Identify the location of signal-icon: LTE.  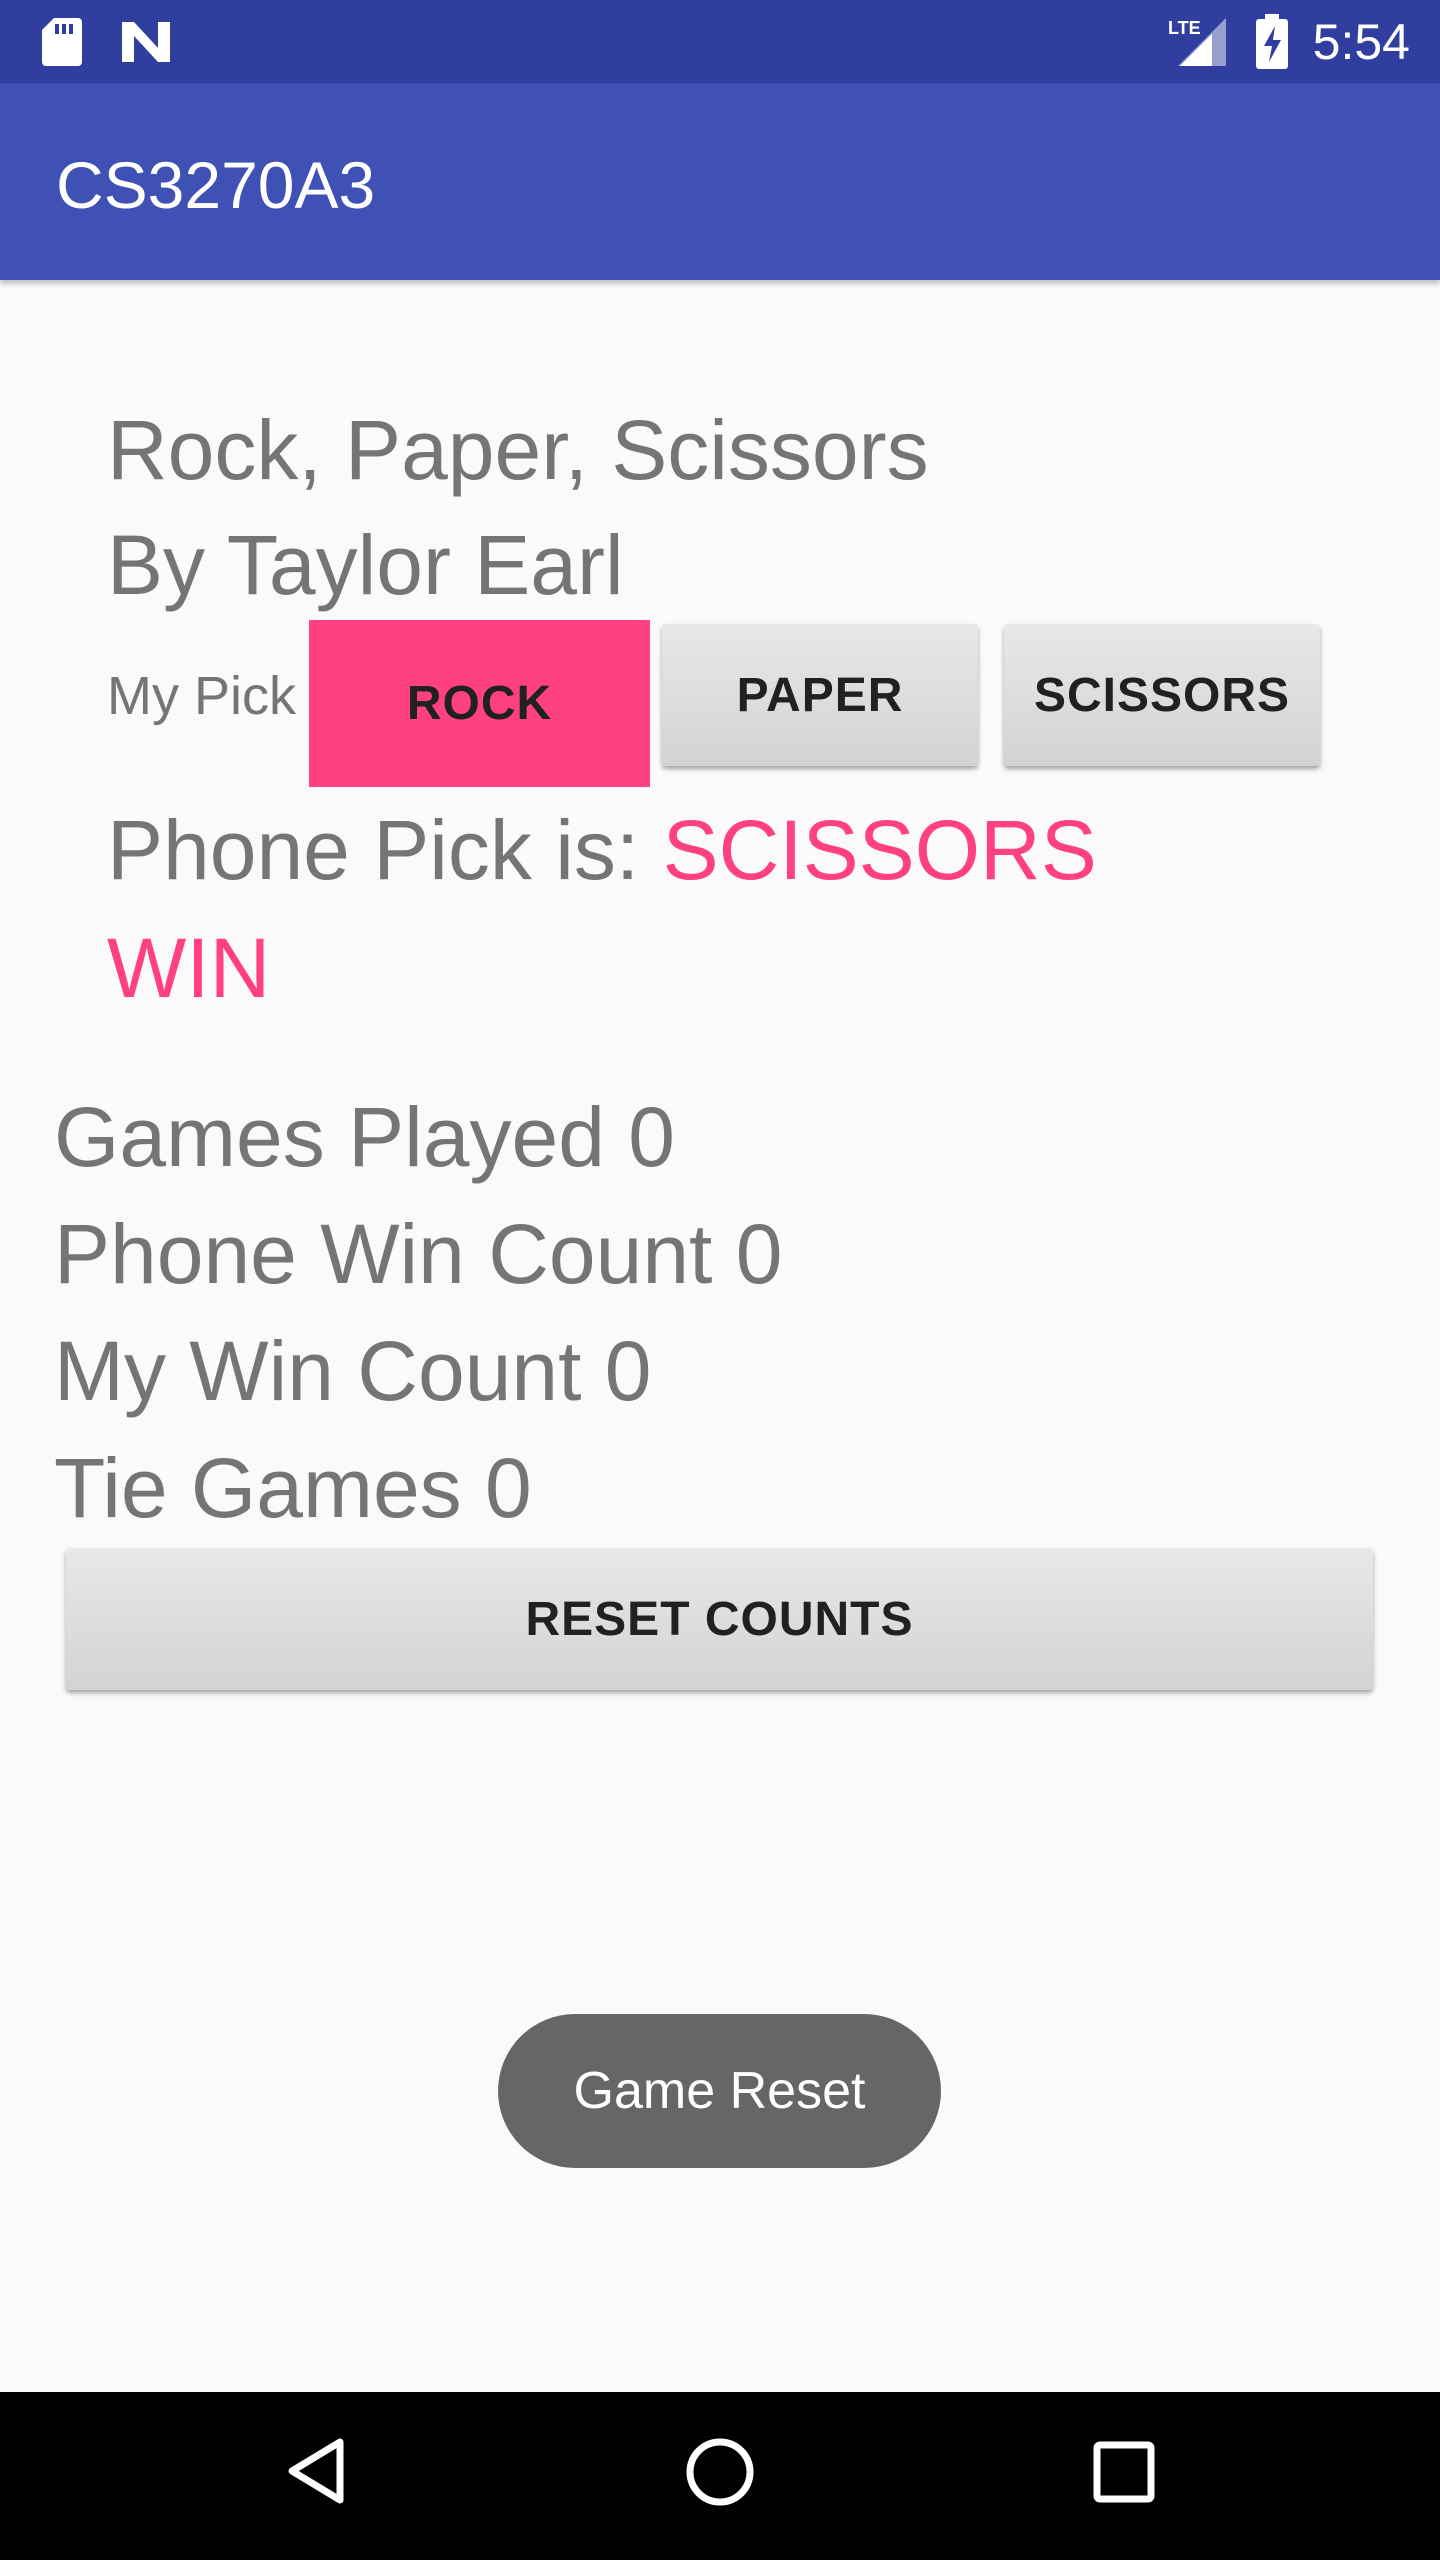
(1197, 42).